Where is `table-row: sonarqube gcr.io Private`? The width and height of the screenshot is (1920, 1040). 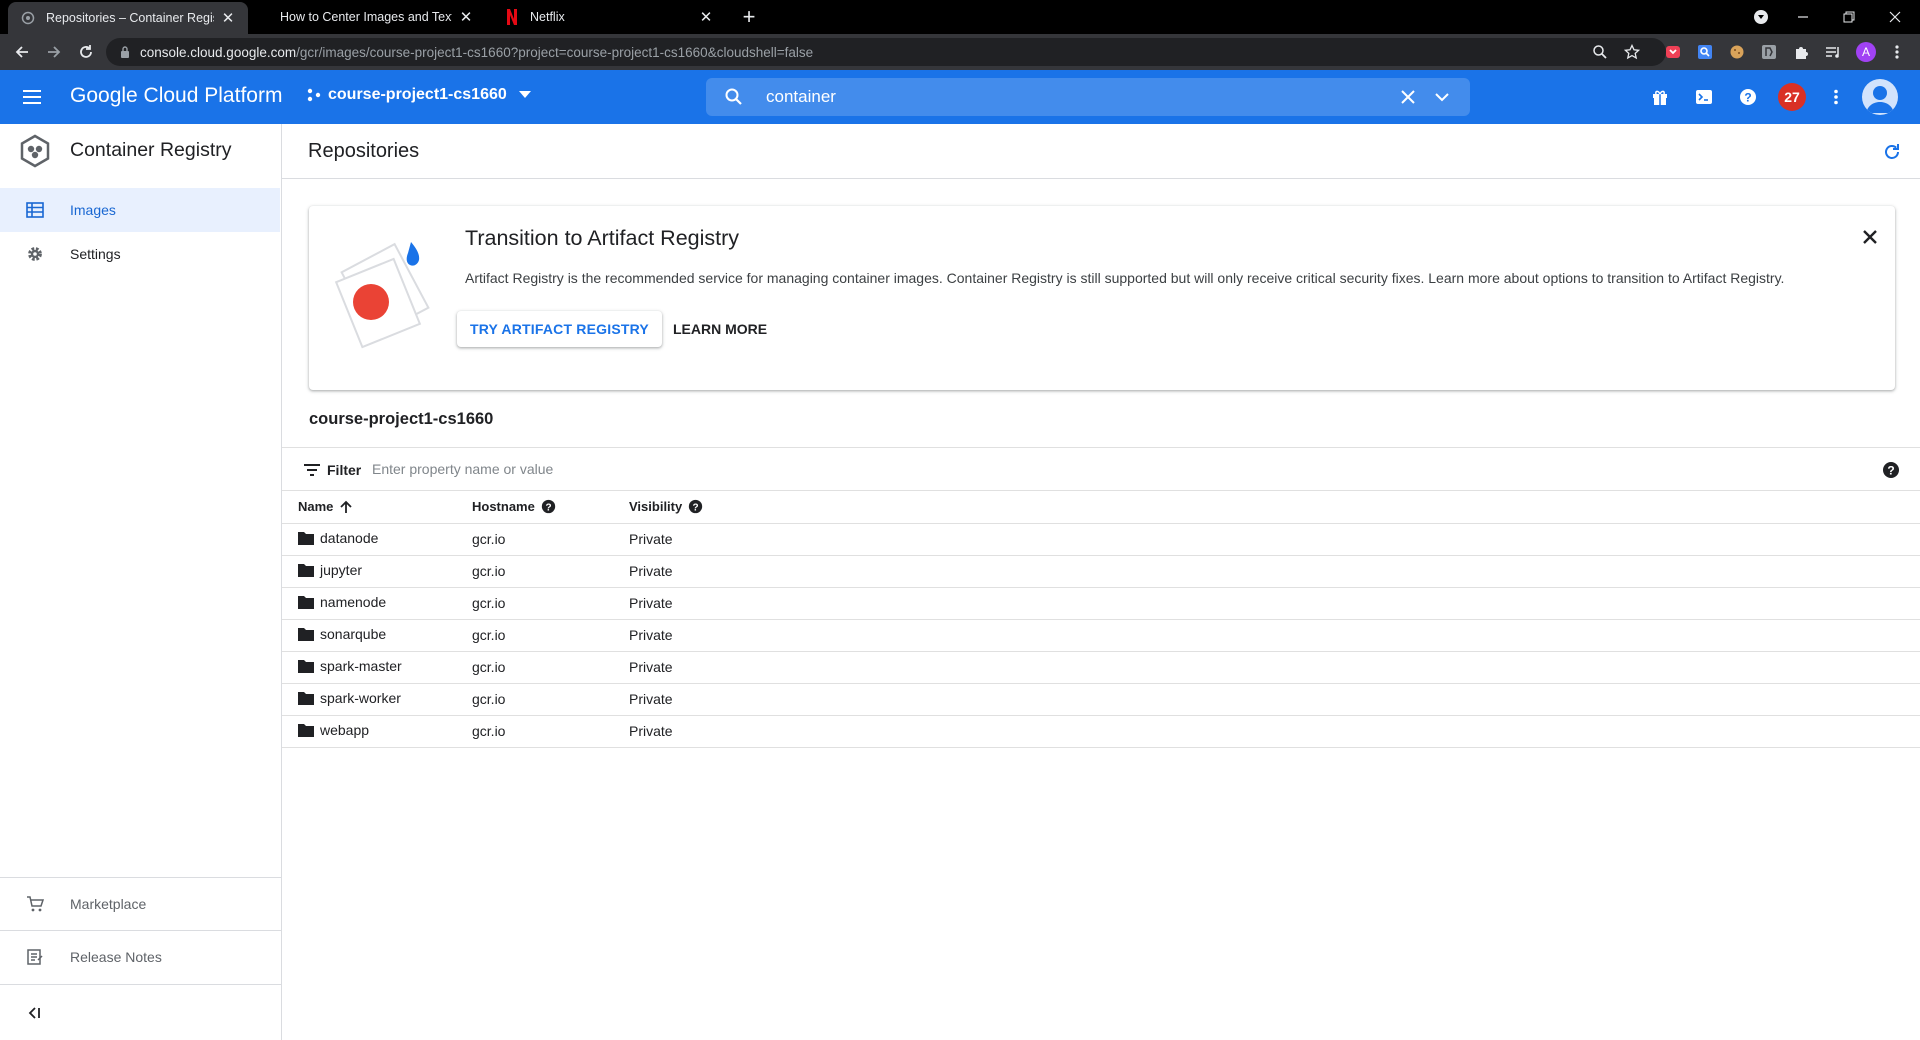
table-row: sonarqube gcr.io Private is located at coordinates (1101, 635).